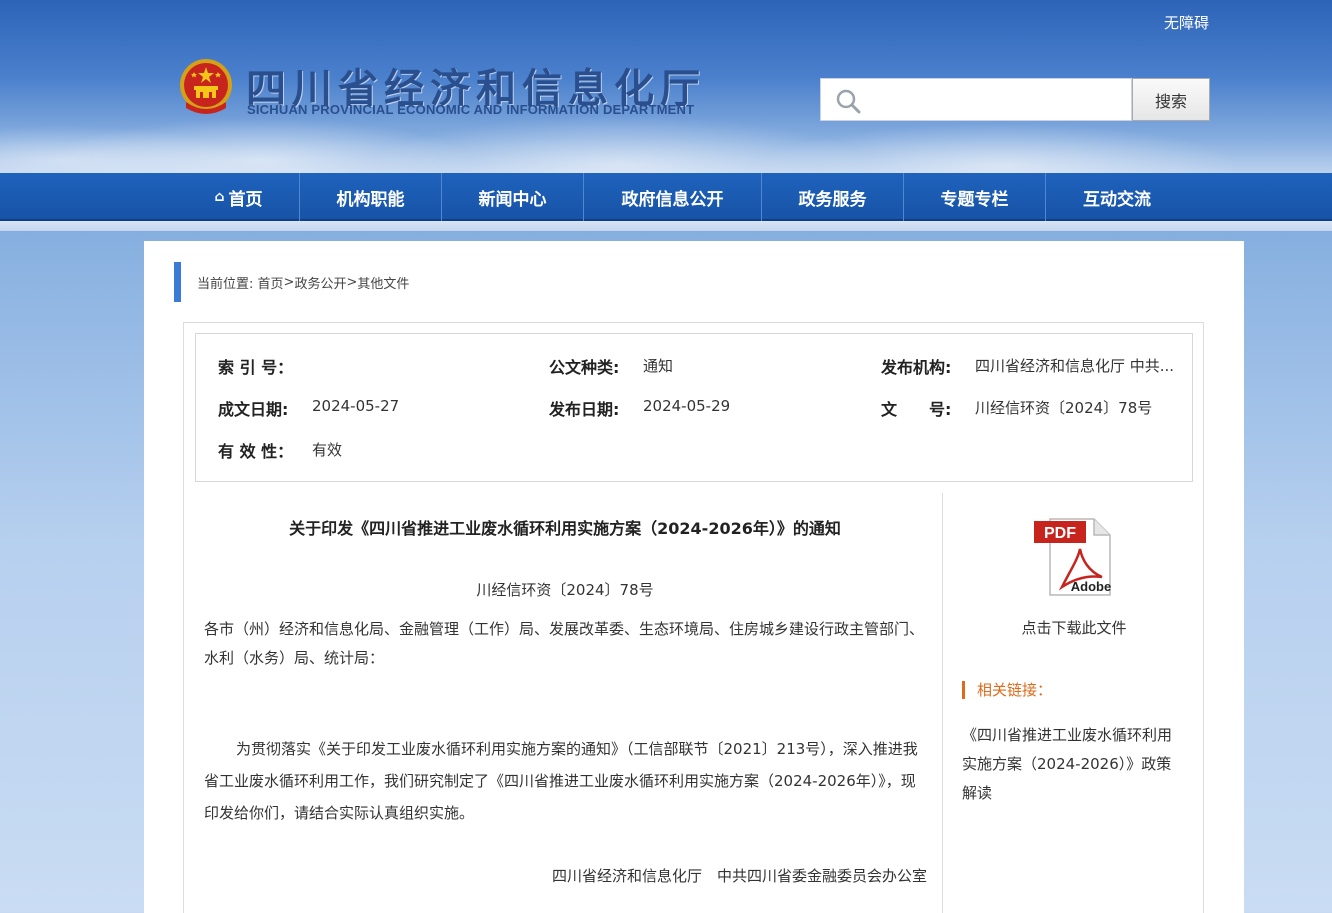 This screenshot has height=913, width=1332. What do you see at coordinates (1064, 408) in the screenshot?
I see `doc-number-value: 川经信环资〔2024〕78号` at bounding box center [1064, 408].